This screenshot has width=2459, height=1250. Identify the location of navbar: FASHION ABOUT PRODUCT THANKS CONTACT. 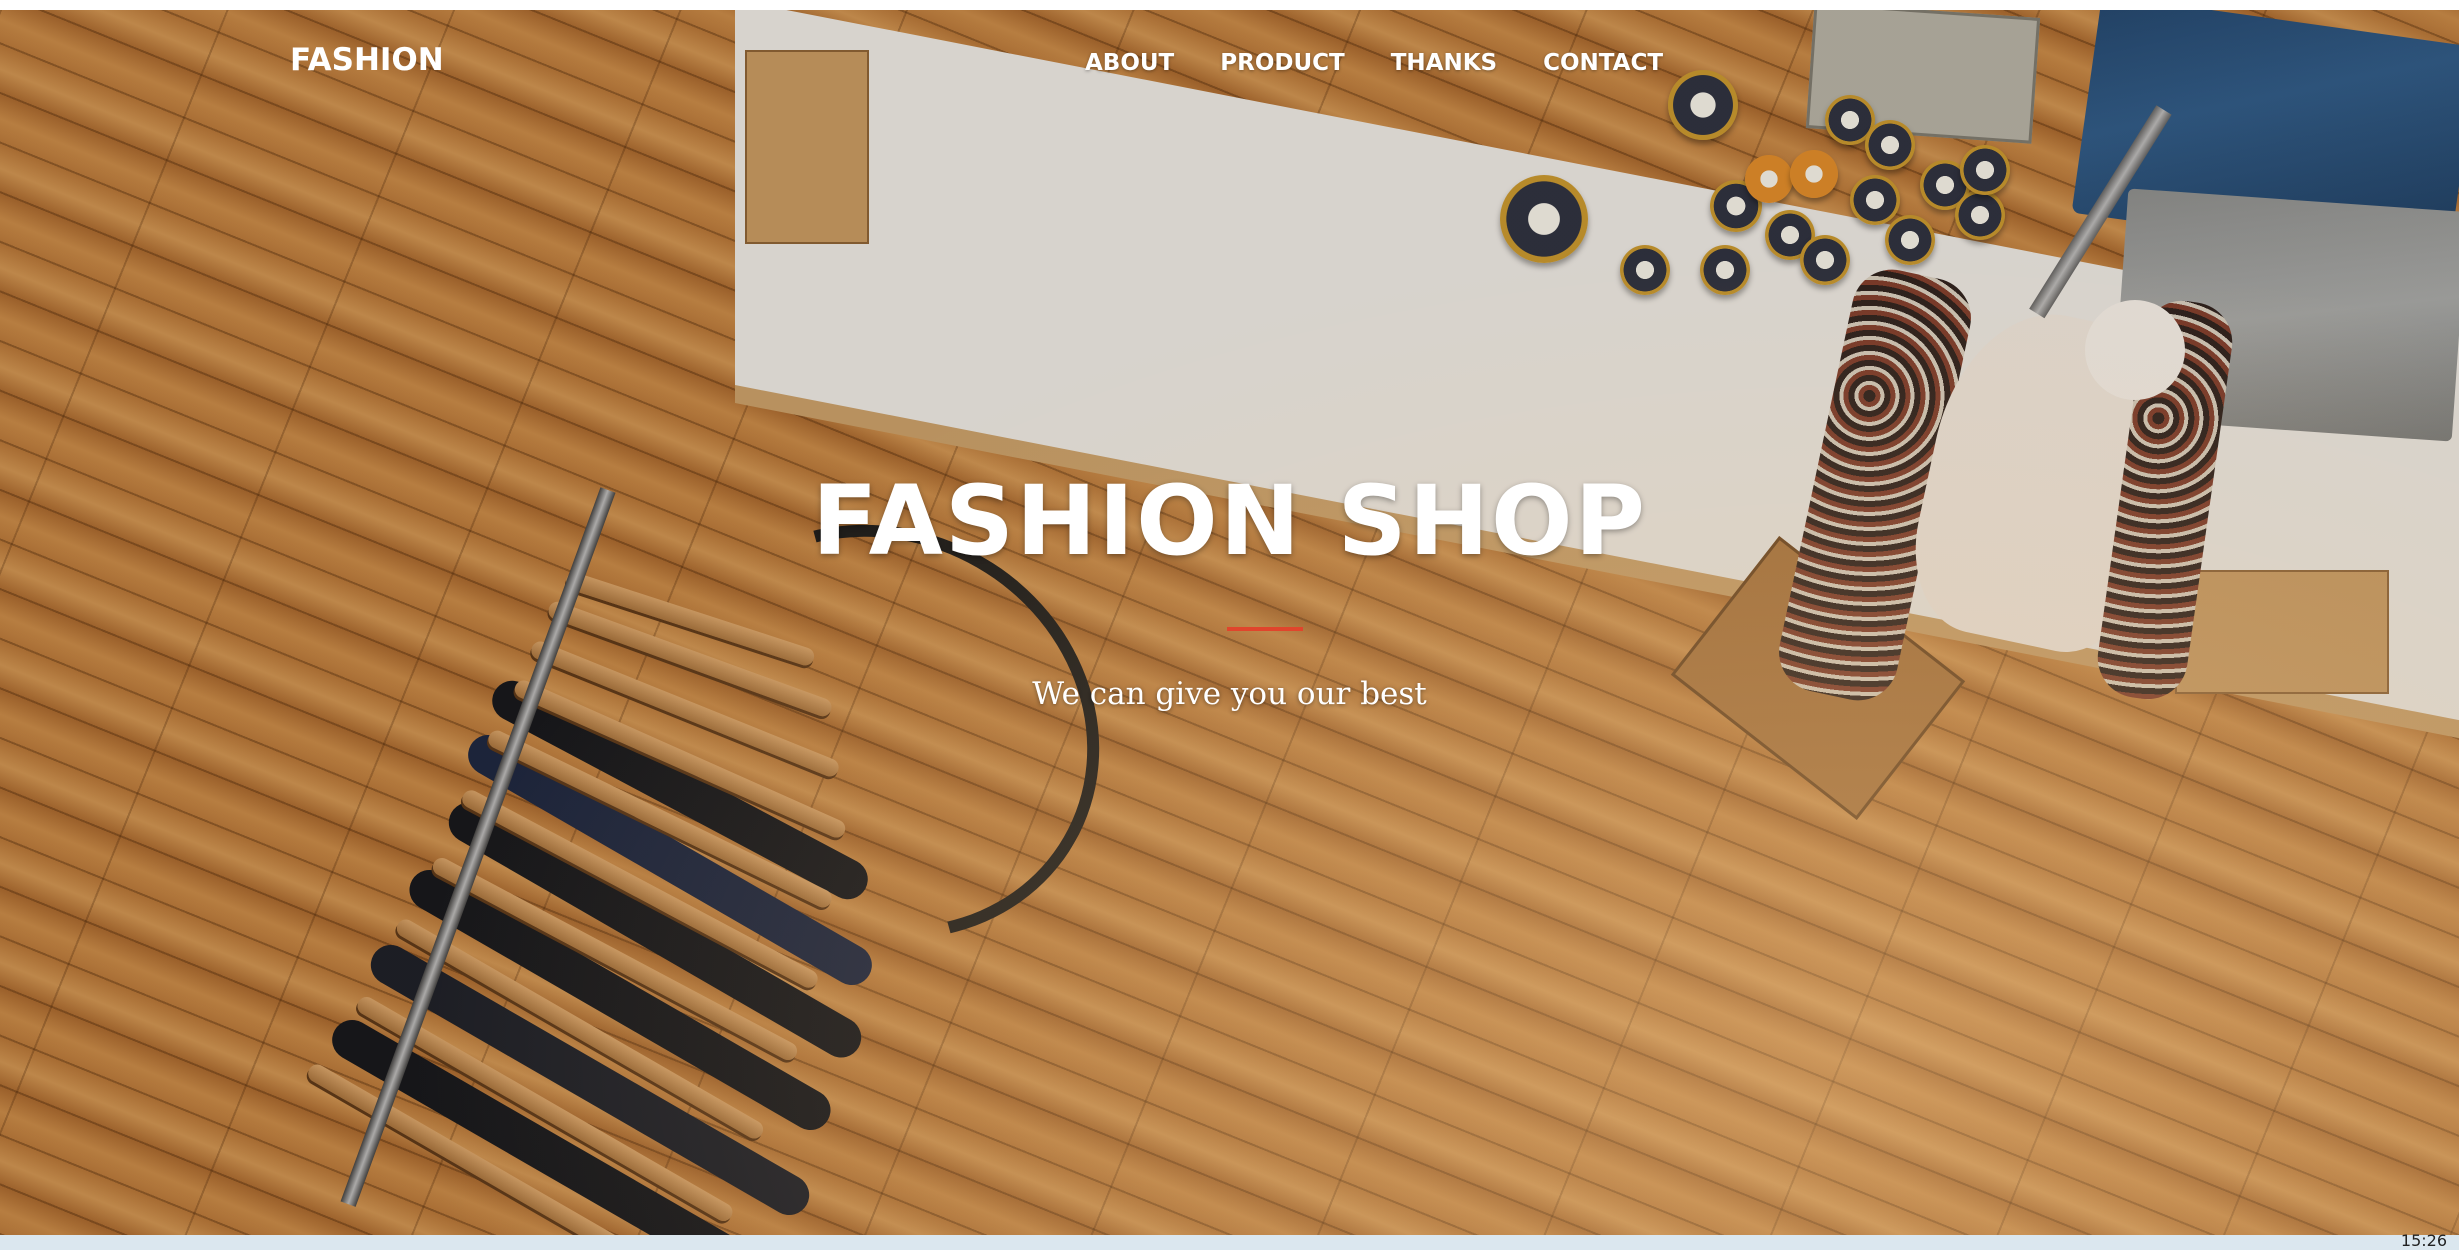
(1229, 55).